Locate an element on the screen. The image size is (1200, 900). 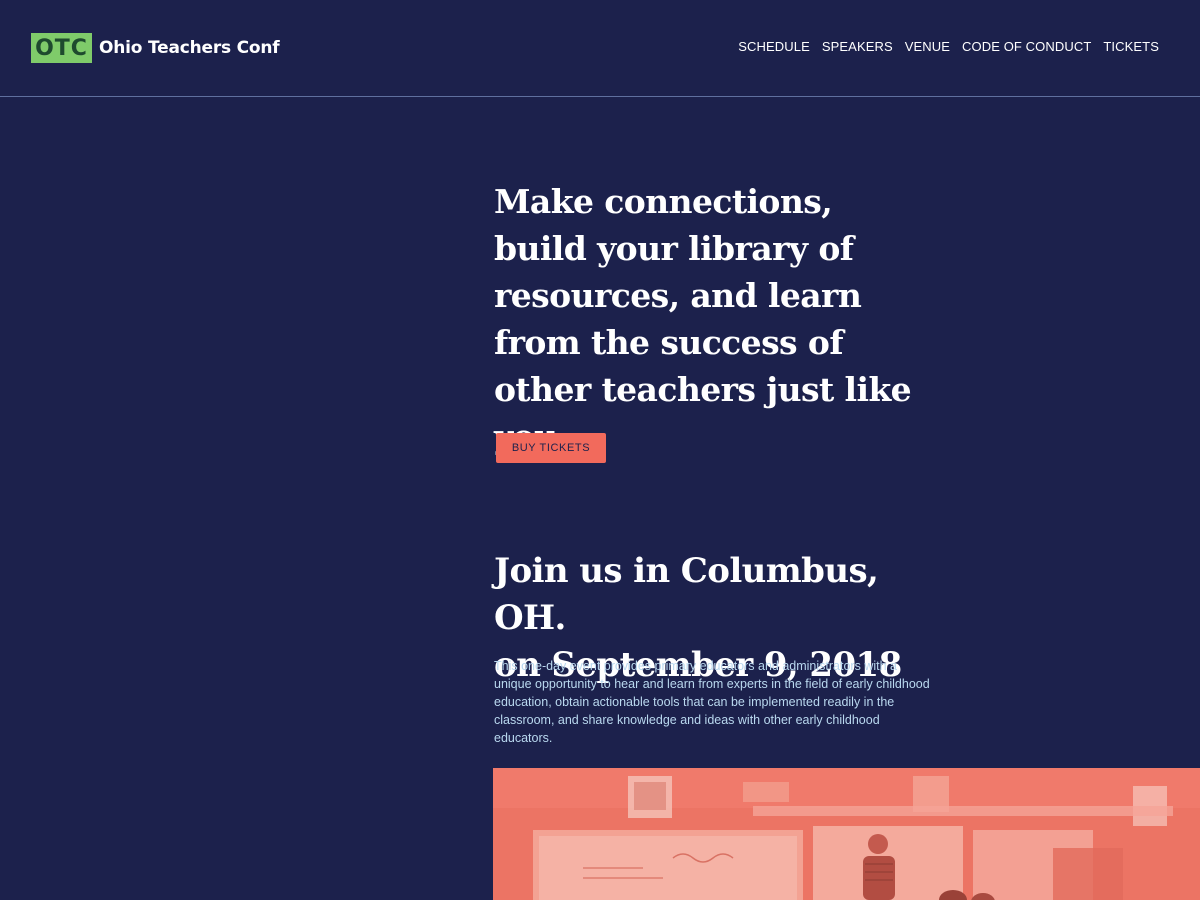
logo-badge: OTC is located at coordinates (61, 48).